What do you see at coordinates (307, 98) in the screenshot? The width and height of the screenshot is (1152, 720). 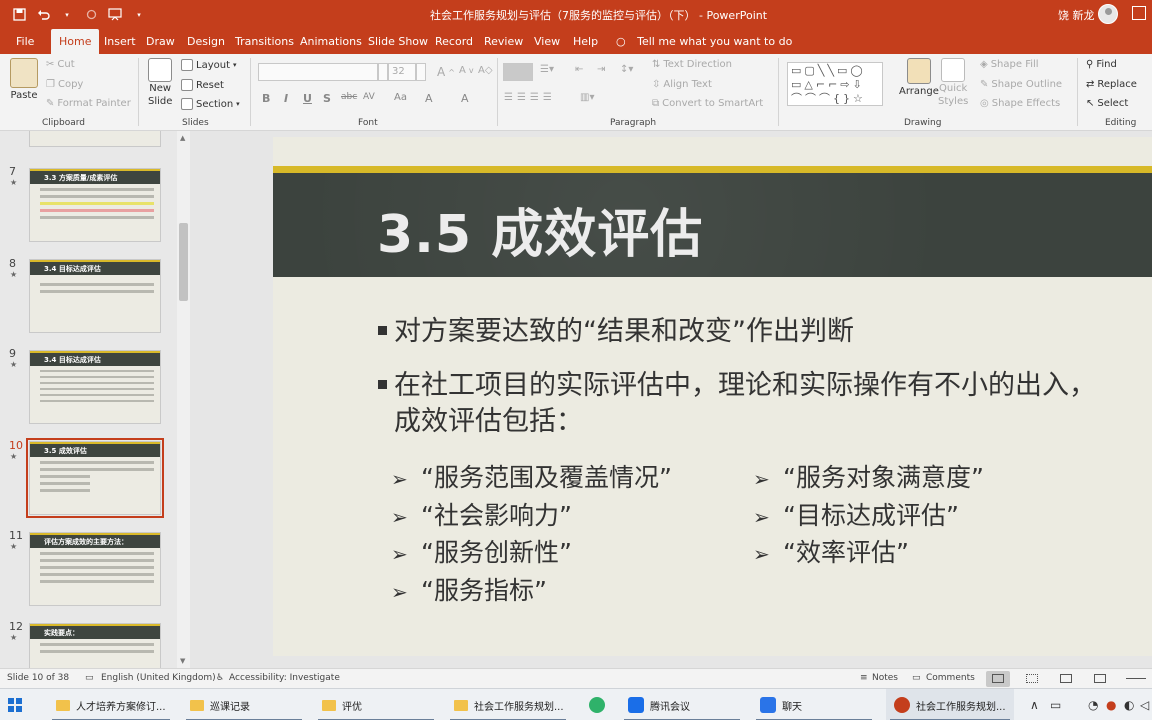 I see `underline-button: U` at bounding box center [307, 98].